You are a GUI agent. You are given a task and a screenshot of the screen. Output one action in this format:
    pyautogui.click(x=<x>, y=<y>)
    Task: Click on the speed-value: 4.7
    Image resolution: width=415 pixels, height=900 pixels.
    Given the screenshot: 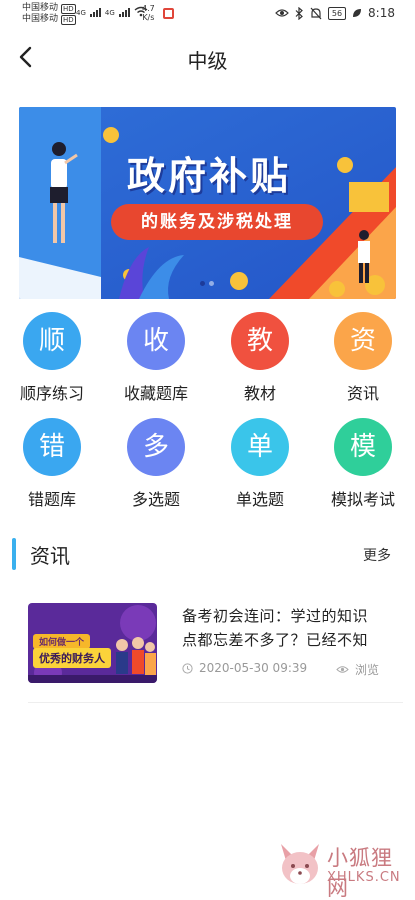 What is the action you would take?
    pyautogui.click(x=148, y=8)
    